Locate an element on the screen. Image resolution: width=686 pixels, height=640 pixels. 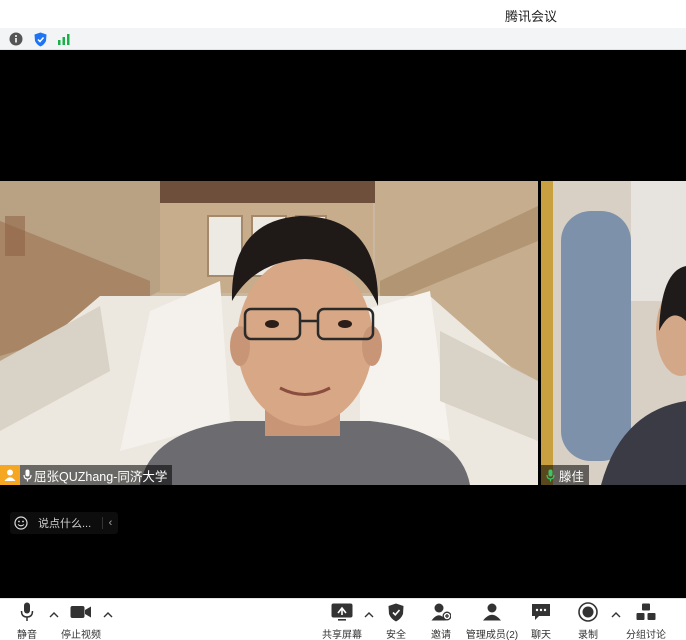
record-label: 录制 is located at coordinates (588, 635).